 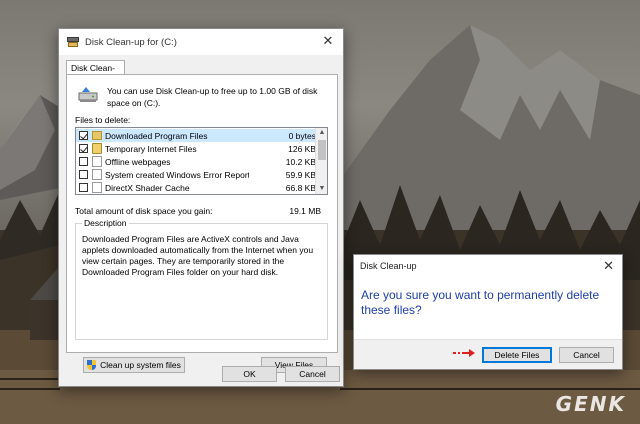 What do you see at coordinates (196, 187) in the screenshot?
I see `list-item: DirectX Shader Cache 66.8 KB` at bounding box center [196, 187].